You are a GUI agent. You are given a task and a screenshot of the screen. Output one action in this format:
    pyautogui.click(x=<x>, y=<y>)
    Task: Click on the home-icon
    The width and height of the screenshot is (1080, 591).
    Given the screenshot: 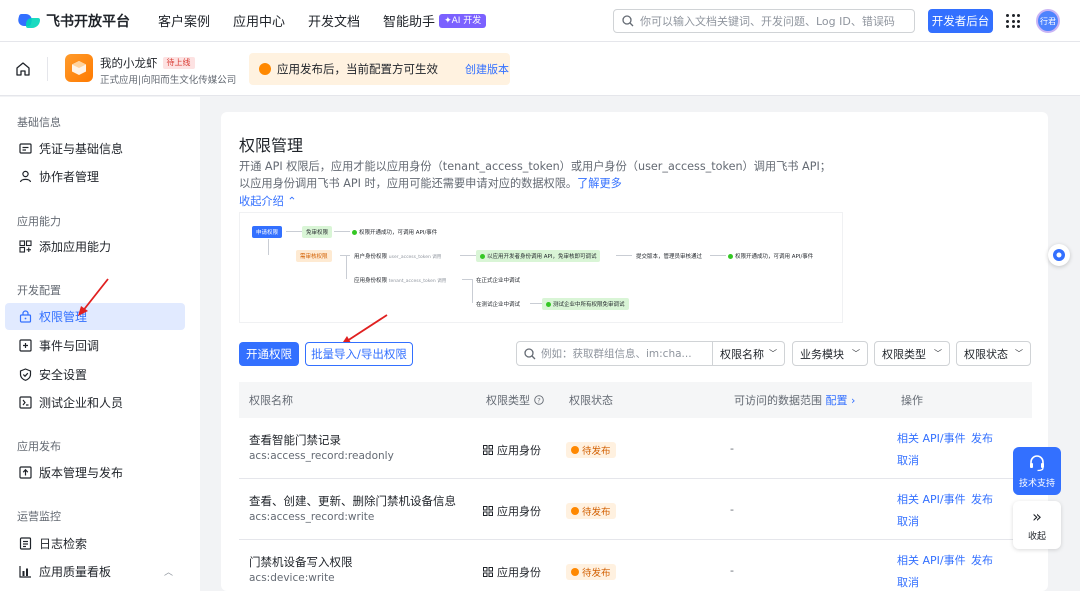 What is the action you would take?
    pyautogui.click(x=23, y=69)
    